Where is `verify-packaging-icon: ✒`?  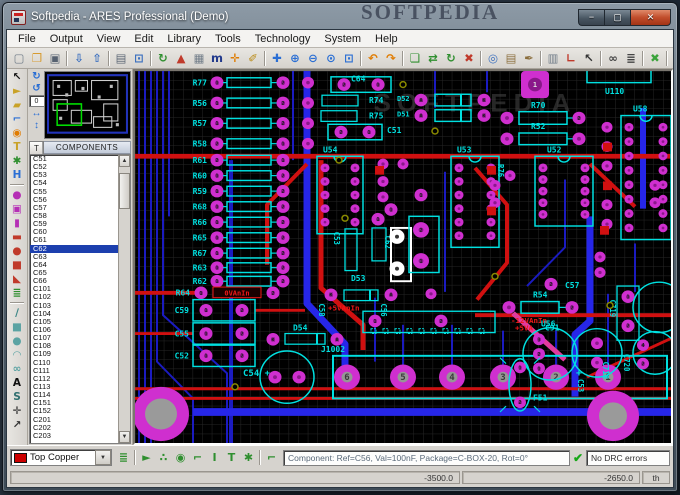 verify-packaging-icon: ✒ is located at coordinates (529, 58).